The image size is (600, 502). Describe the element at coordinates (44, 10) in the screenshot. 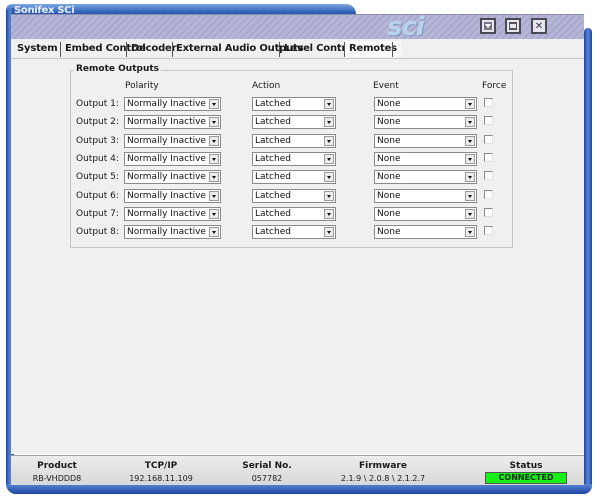

I see `window-title: Sonifex SCi` at that location.